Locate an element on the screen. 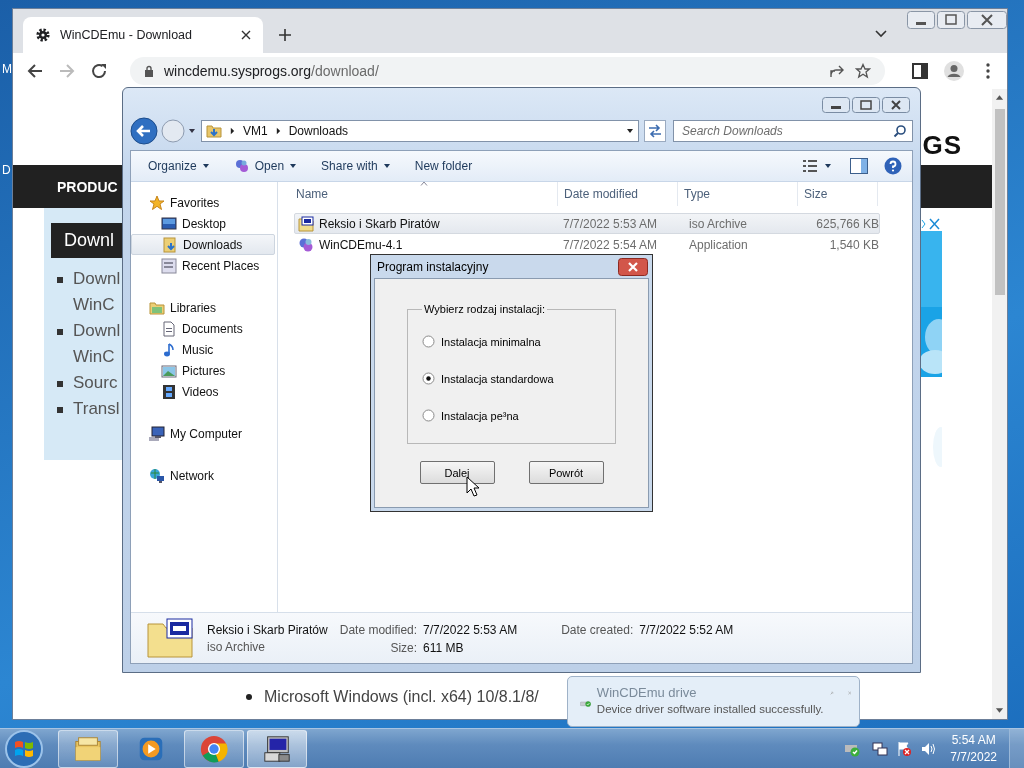  radio-label: Instalacja minimalna is located at coordinates (491, 341).